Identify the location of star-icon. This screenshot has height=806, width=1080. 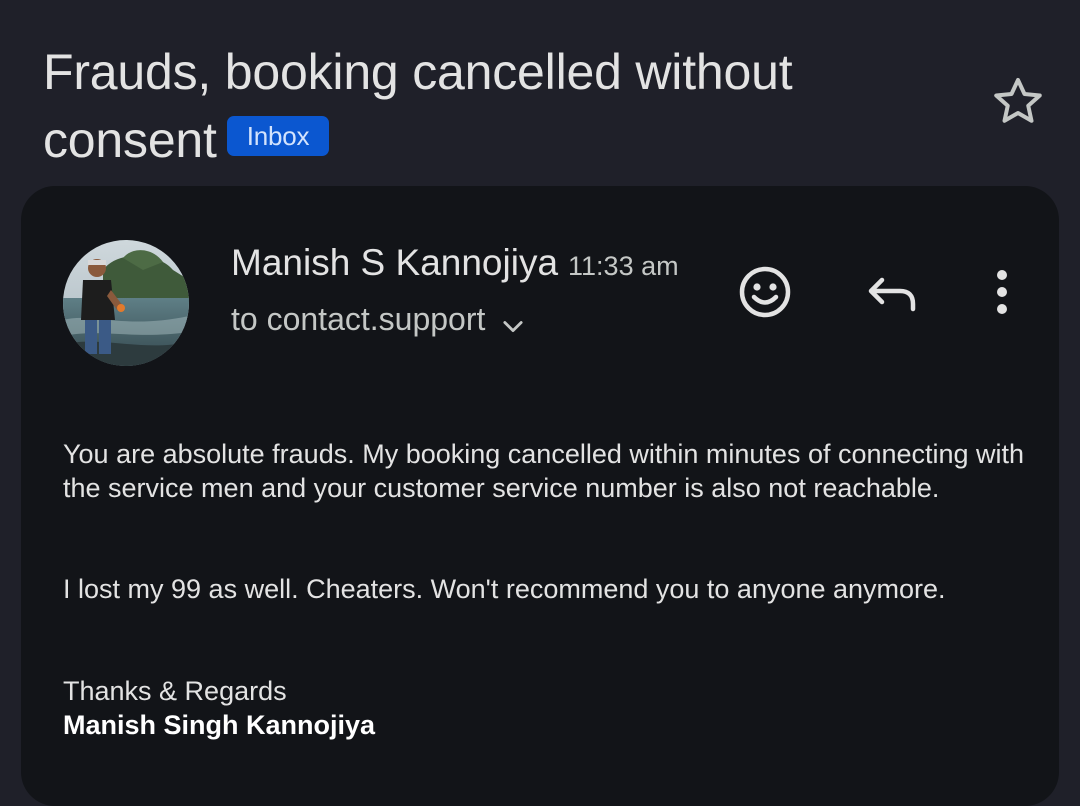
(1018, 102).